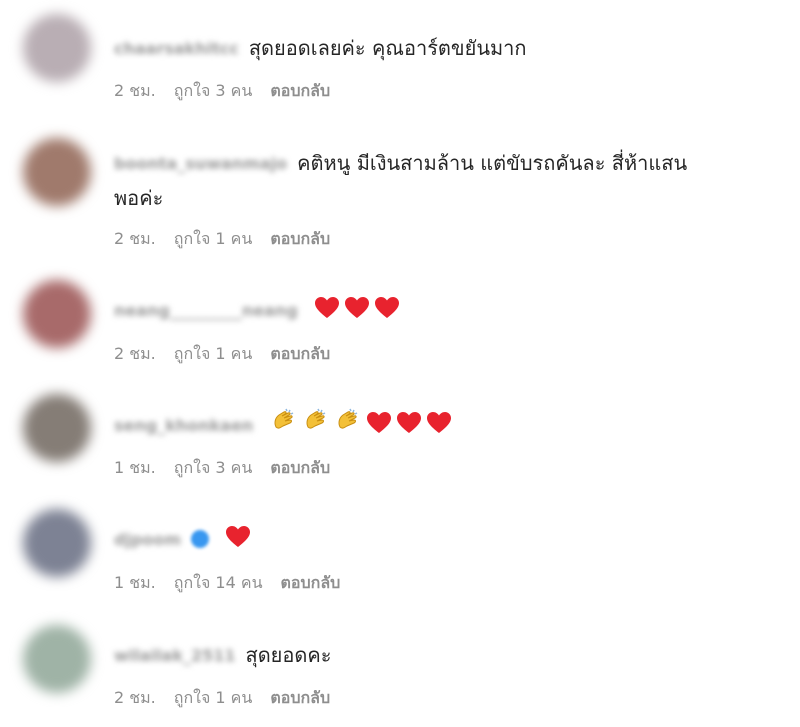 The image size is (800, 727). Describe the element at coordinates (183, 426) in the screenshot. I see `username: seng_khonkaen` at that location.